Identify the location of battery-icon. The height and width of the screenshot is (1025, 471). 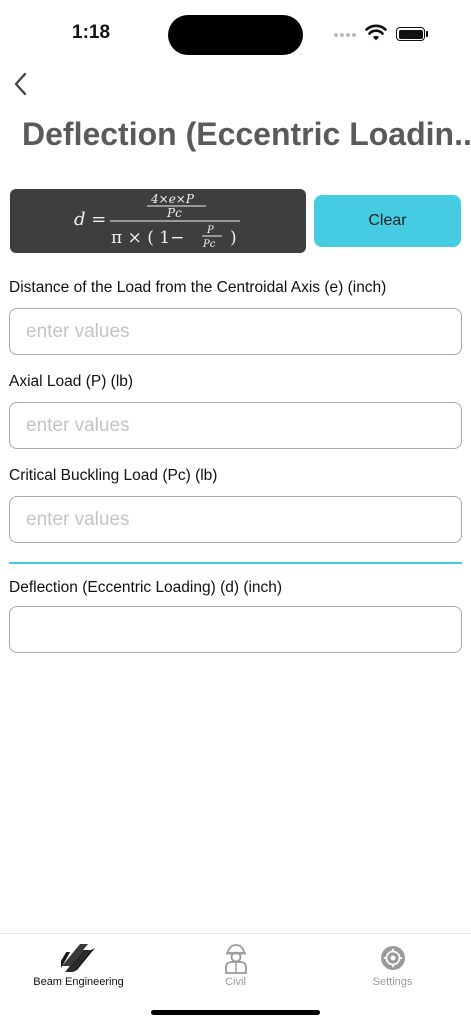
(410, 34).